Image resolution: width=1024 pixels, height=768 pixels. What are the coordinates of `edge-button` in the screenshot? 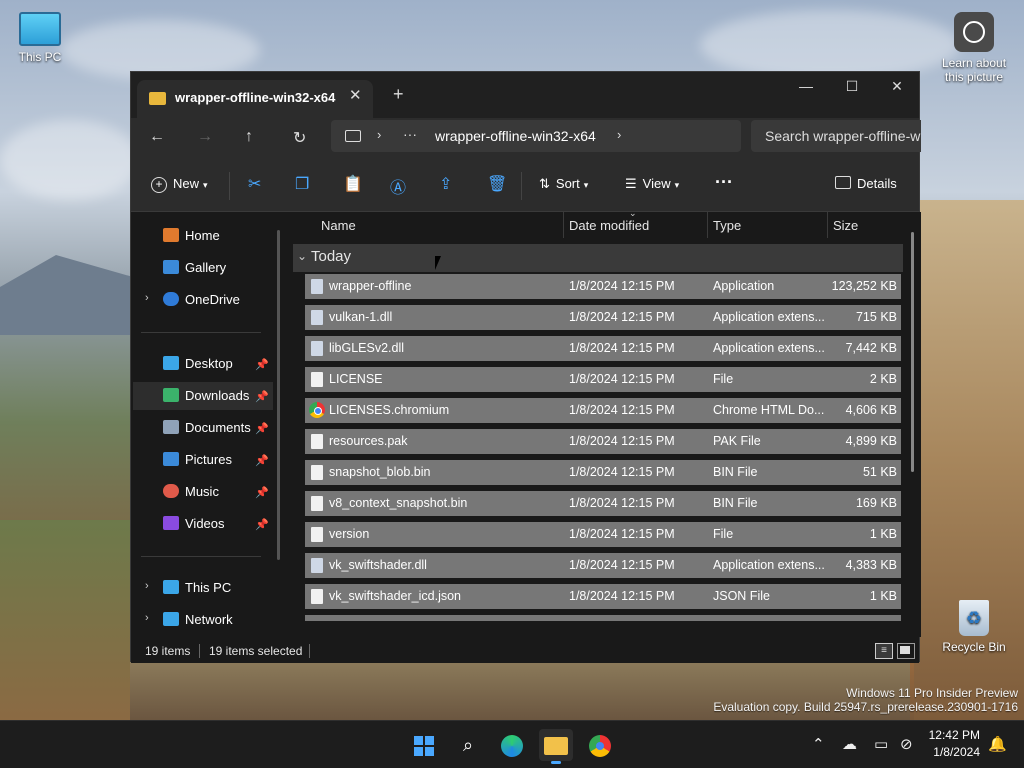 It's located at (512, 745).